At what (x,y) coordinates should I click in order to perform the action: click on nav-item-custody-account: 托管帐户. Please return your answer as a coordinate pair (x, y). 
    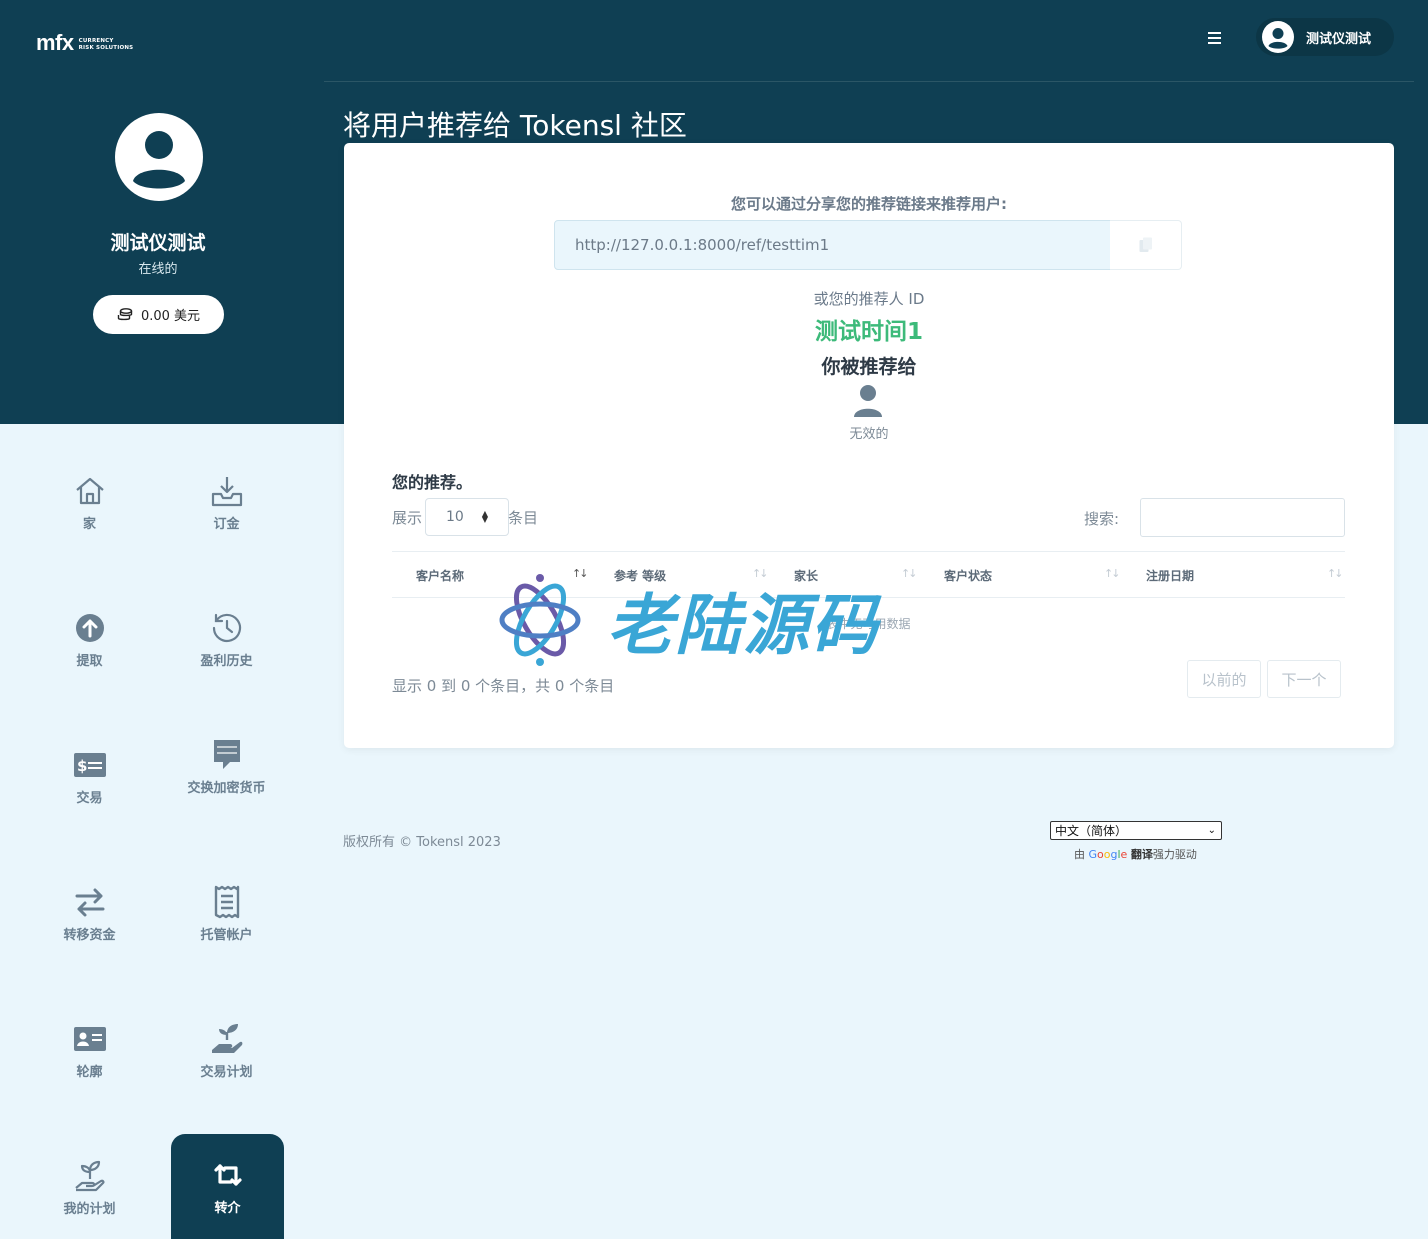
    Looking at the image, I should click on (226, 935).